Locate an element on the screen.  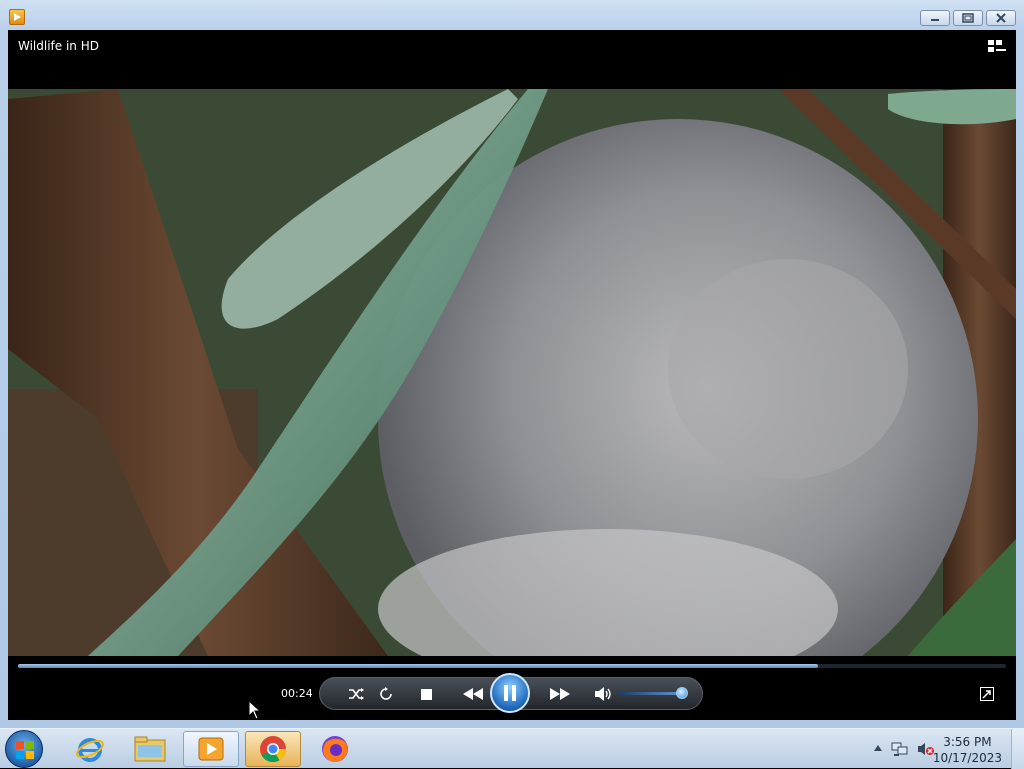
file-explorer-icon is located at coordinates (150, 749).